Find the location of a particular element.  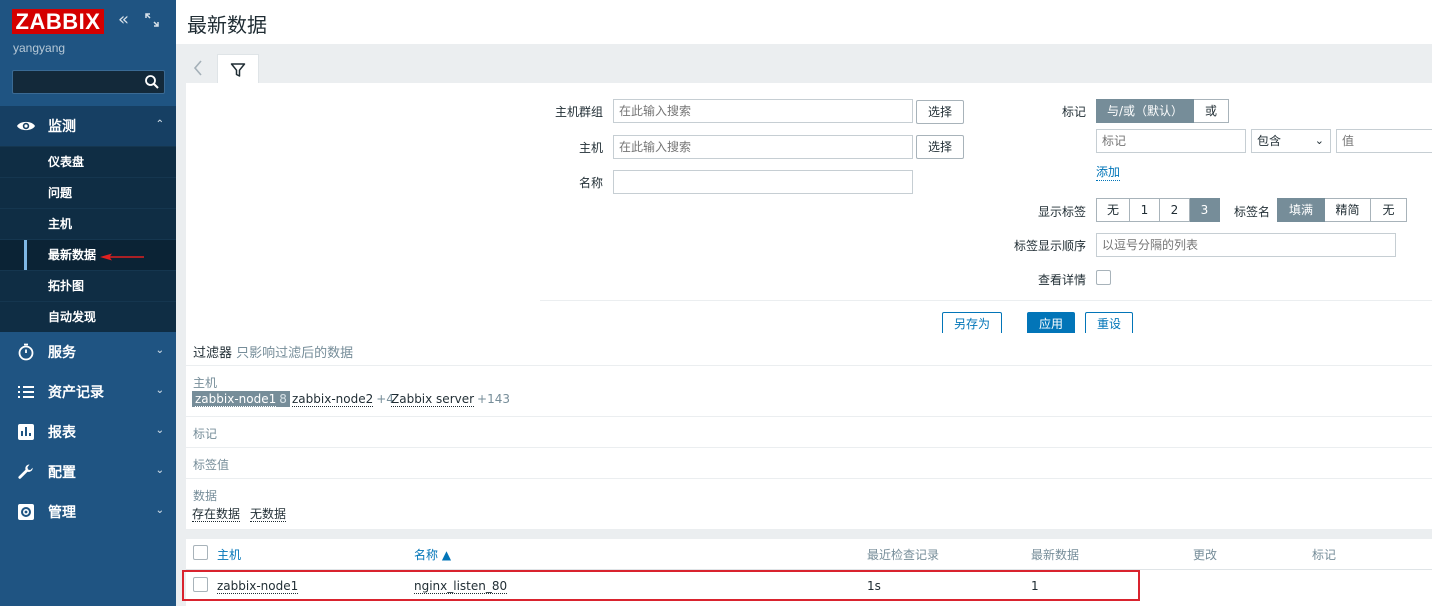

tag-name-short: 精简 is located at coordinates (1348, 210).